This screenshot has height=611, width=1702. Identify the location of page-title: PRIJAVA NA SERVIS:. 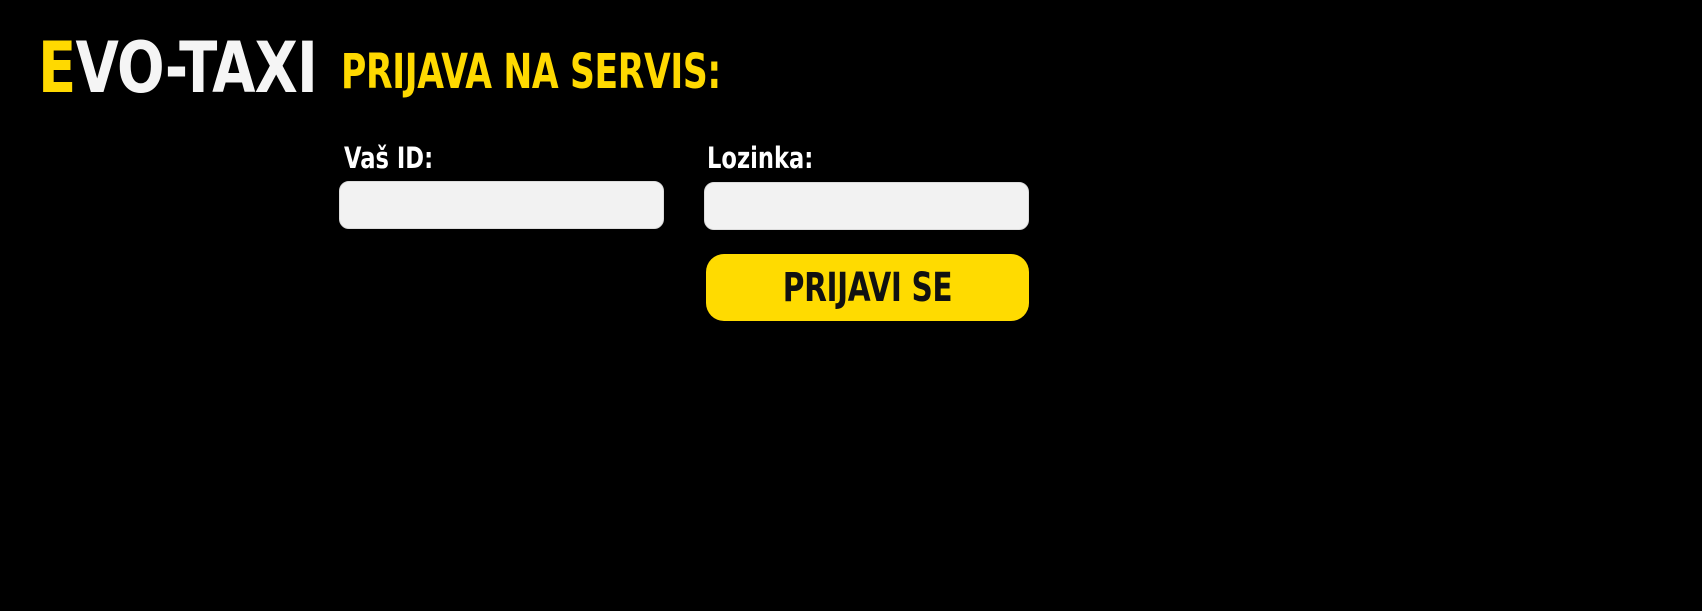
(531, 72).